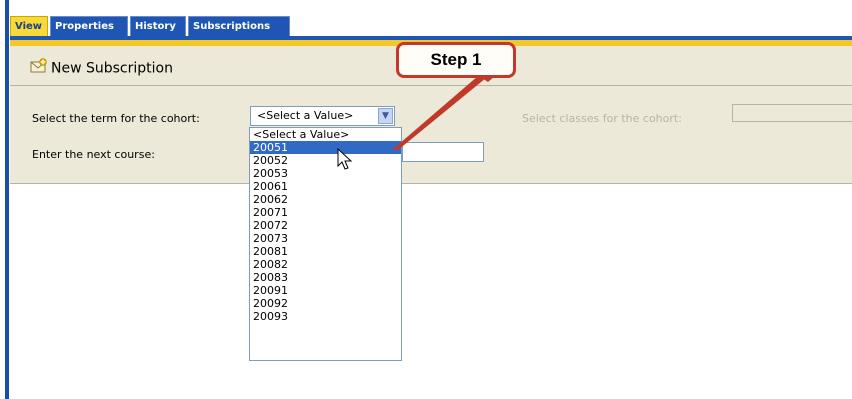  Describe the element at coordinates (443, 113) in the screenshot. I see `callout-arrow` at that location.